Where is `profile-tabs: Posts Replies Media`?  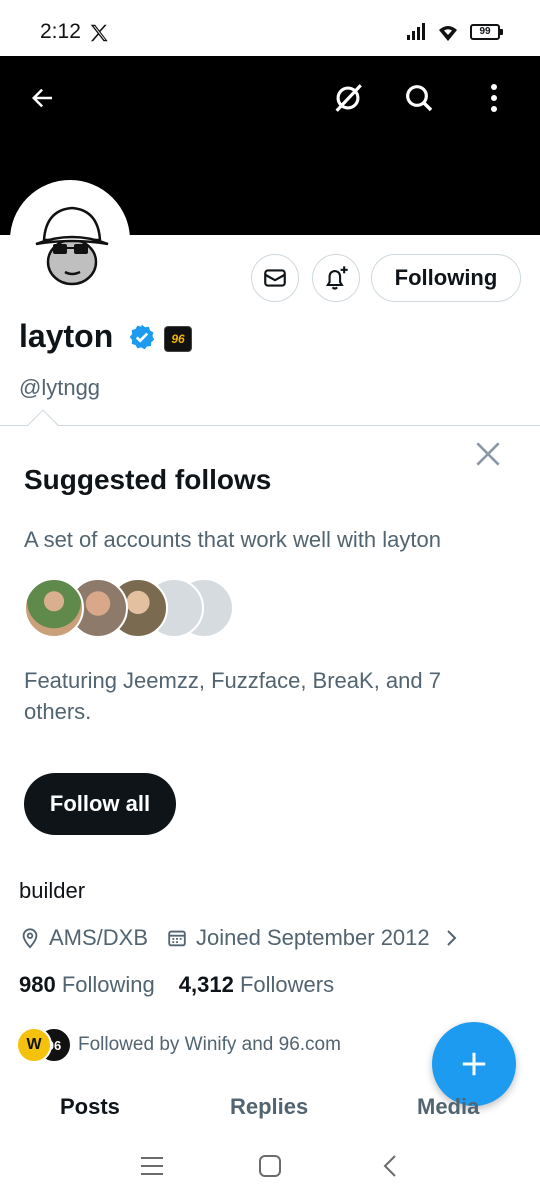
profile-tabs: Posts Replies Media is located at coordinates (270, 1110).